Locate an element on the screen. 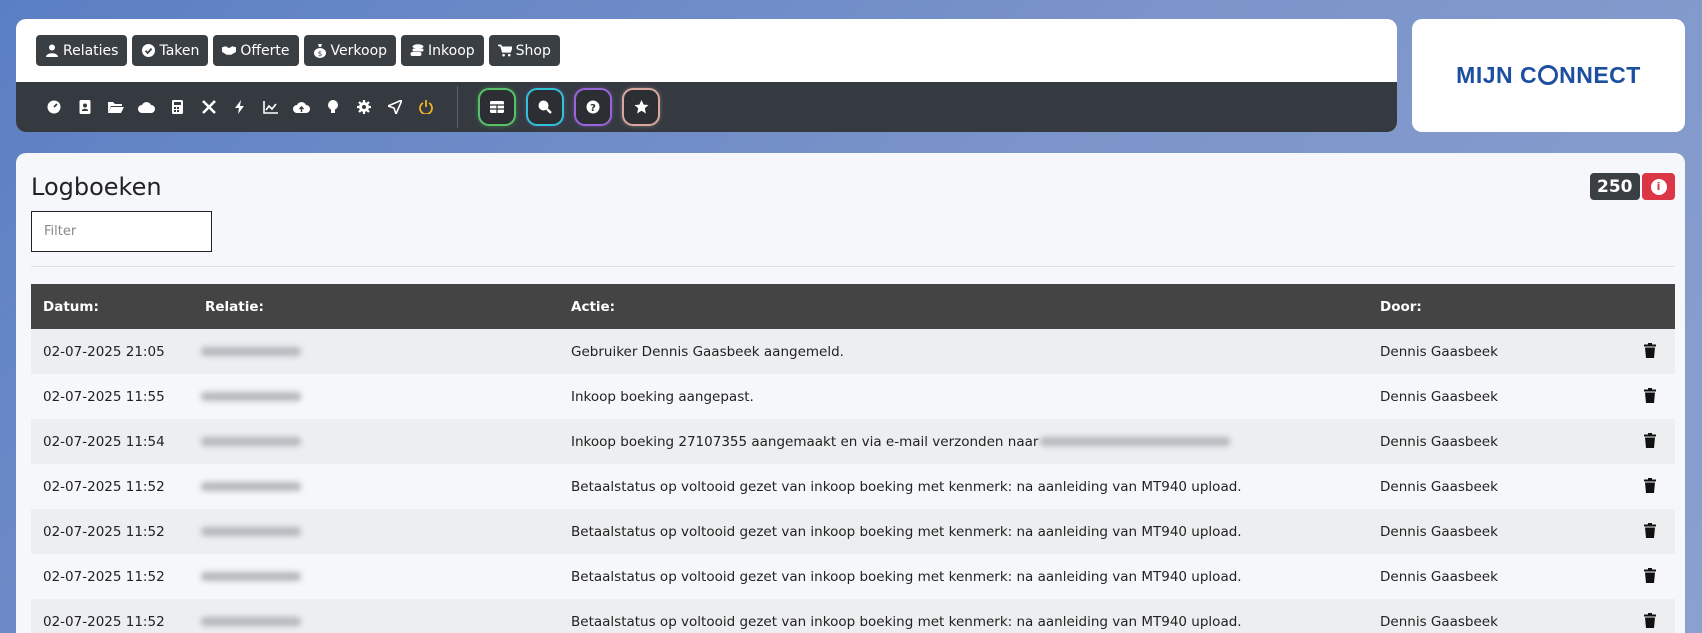  cell-datum: 02-07-2025 11:55 is located at coordinates (104, 396).